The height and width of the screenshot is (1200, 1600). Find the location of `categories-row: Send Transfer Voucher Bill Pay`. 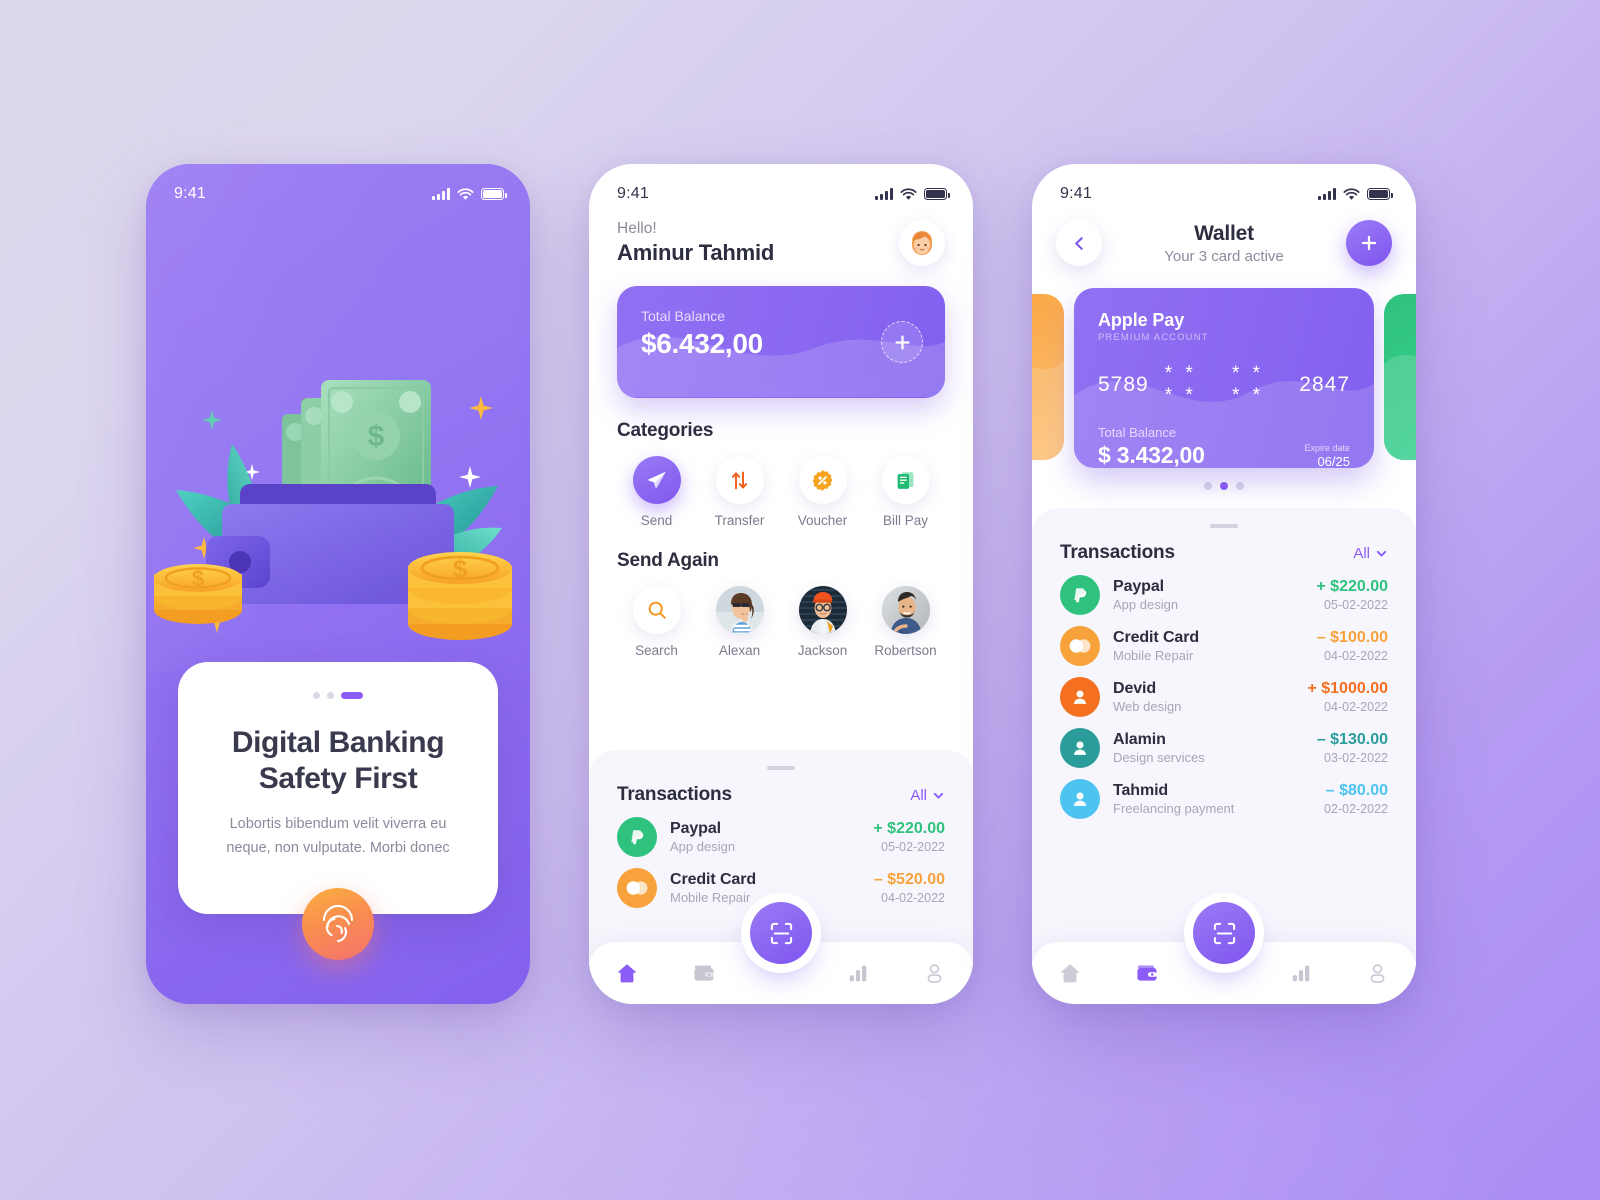

categories-row: Send Transfer Voucher Bill Pay is located at coordinates (781, 485).